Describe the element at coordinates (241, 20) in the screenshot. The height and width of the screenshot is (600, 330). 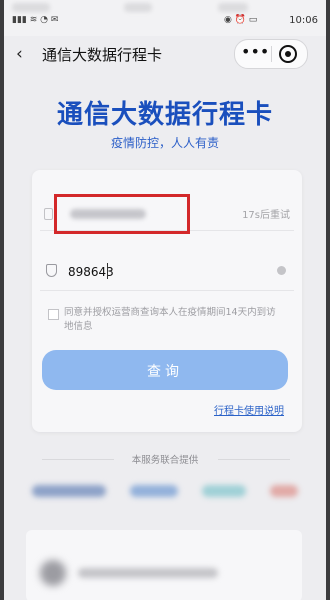
I see `system-icons: ◉ ⏰ ▭` at that location.